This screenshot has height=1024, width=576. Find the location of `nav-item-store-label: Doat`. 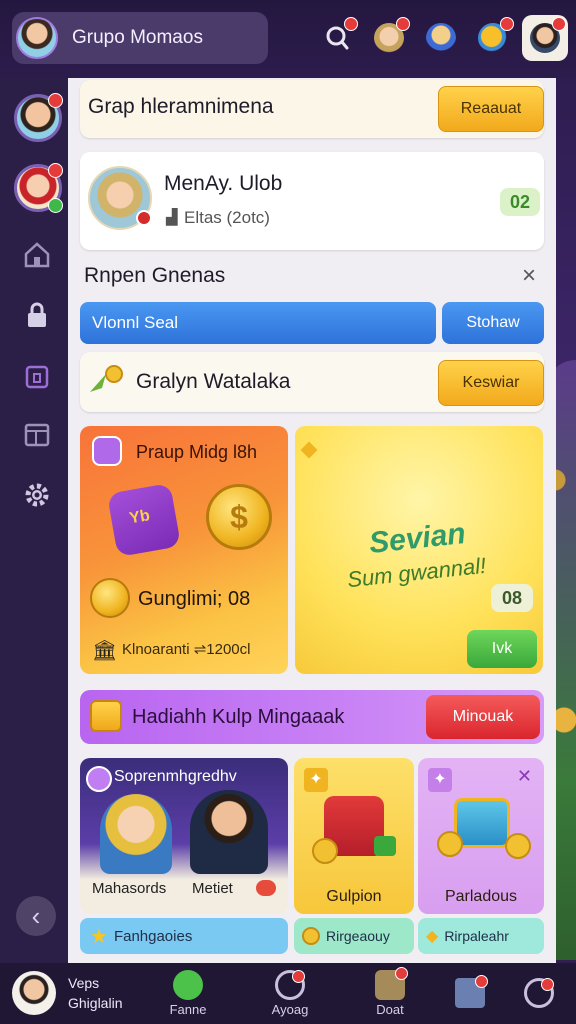

nav-item-store-label: Doat is located at coordinates (390, 1009).